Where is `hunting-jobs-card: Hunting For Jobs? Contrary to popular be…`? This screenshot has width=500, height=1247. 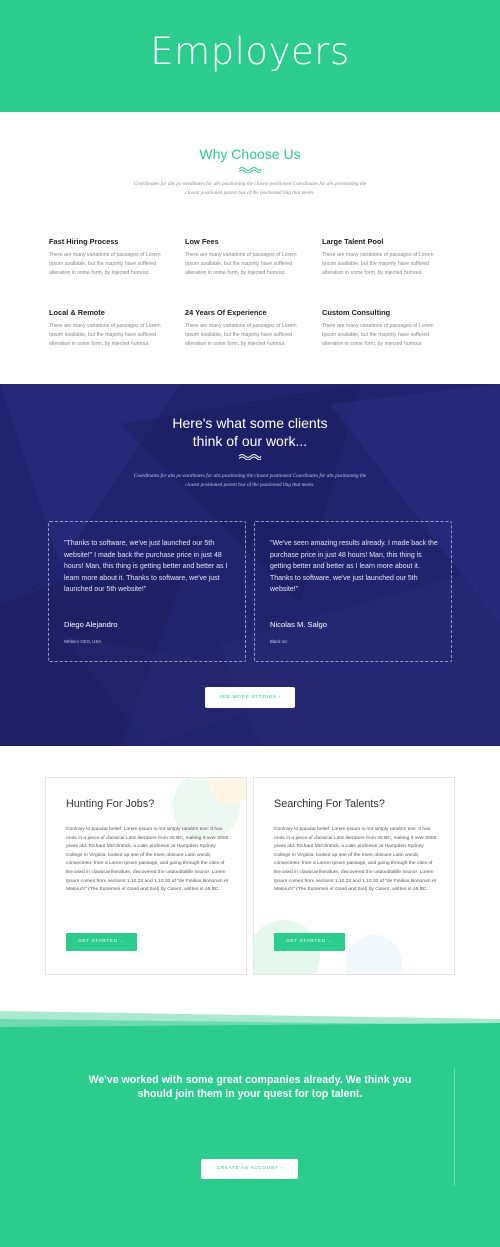
hunting-jobs-card: Hunting For Jobs? Contrary to popular be… is located at coordinates (146, 876).